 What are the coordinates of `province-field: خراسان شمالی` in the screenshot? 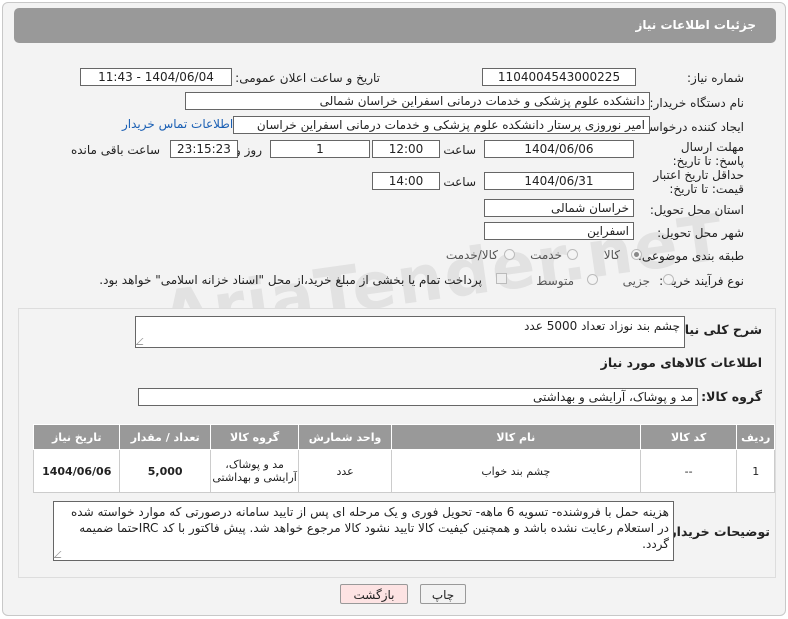 It's located at (559, 208).